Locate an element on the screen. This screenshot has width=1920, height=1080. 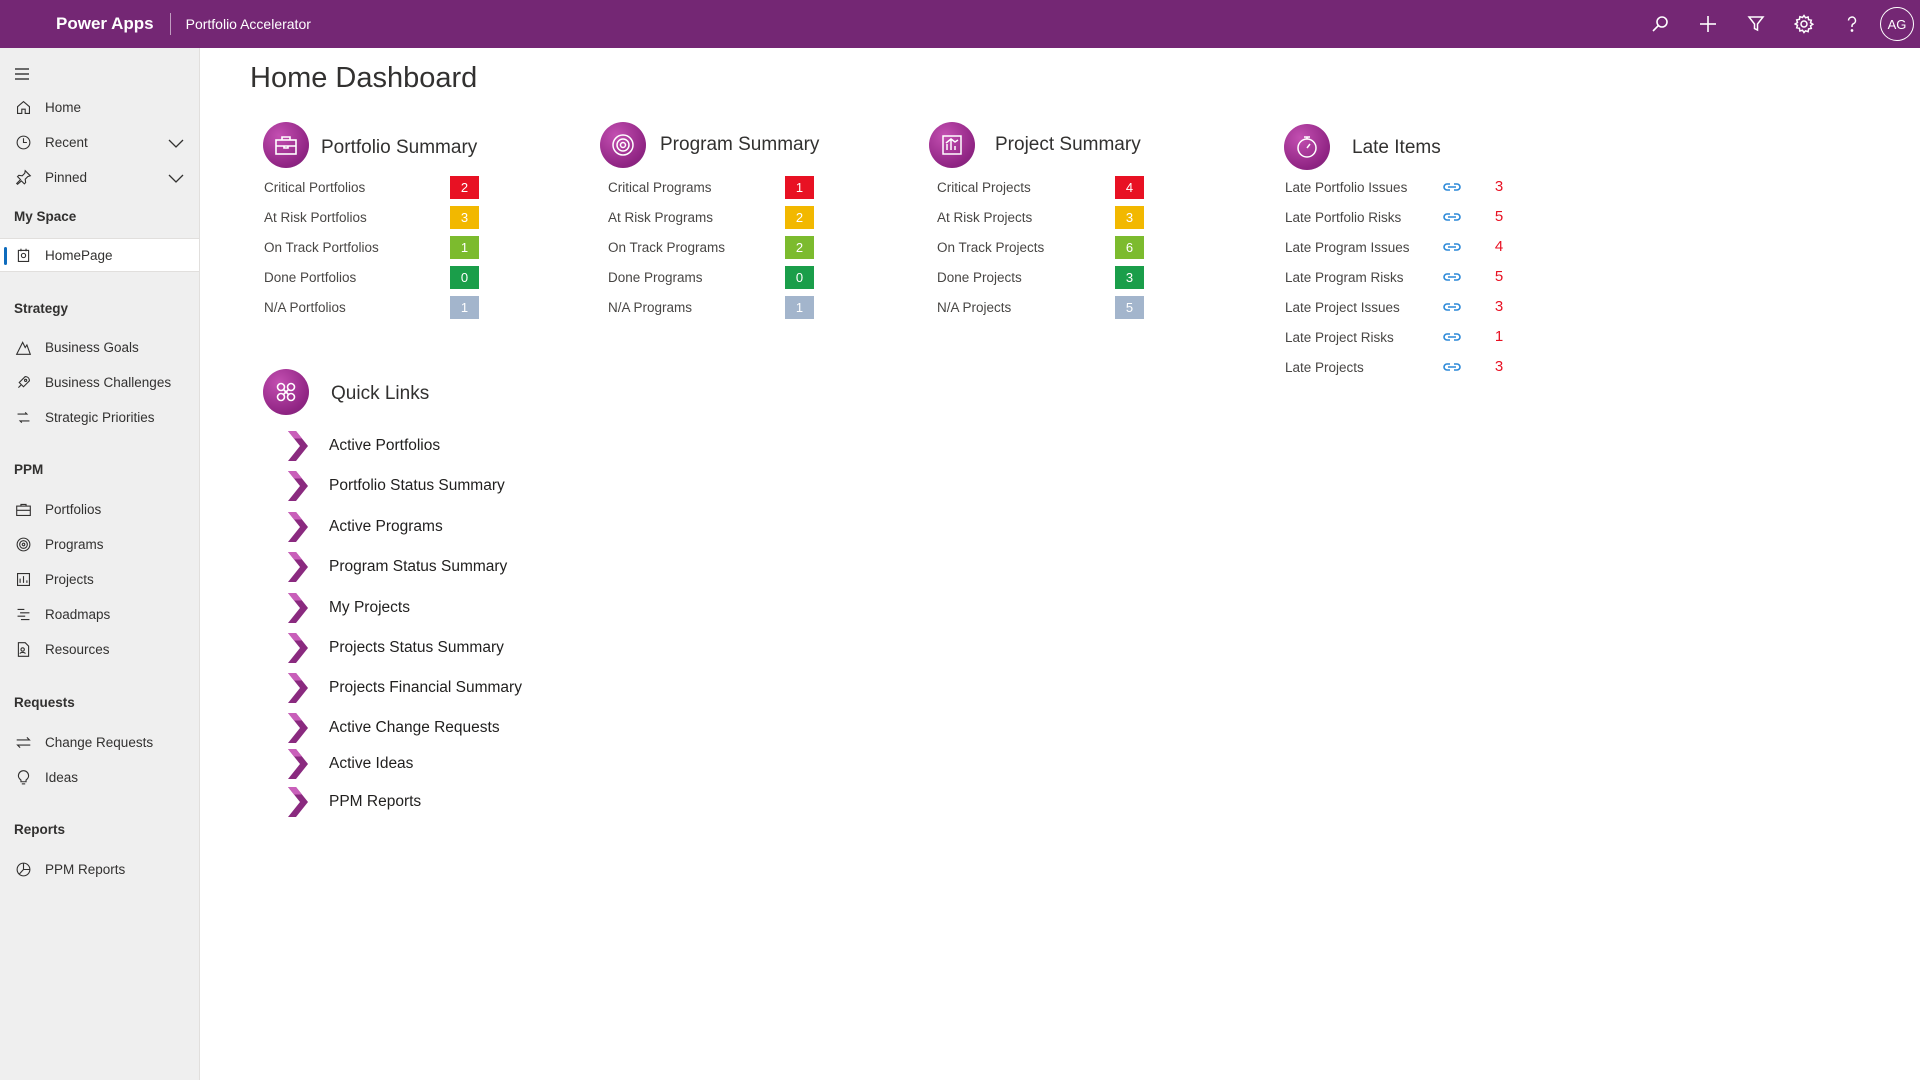
sidebar-item-business-challenges: Business Challenges is located at coordinates (99, 382).